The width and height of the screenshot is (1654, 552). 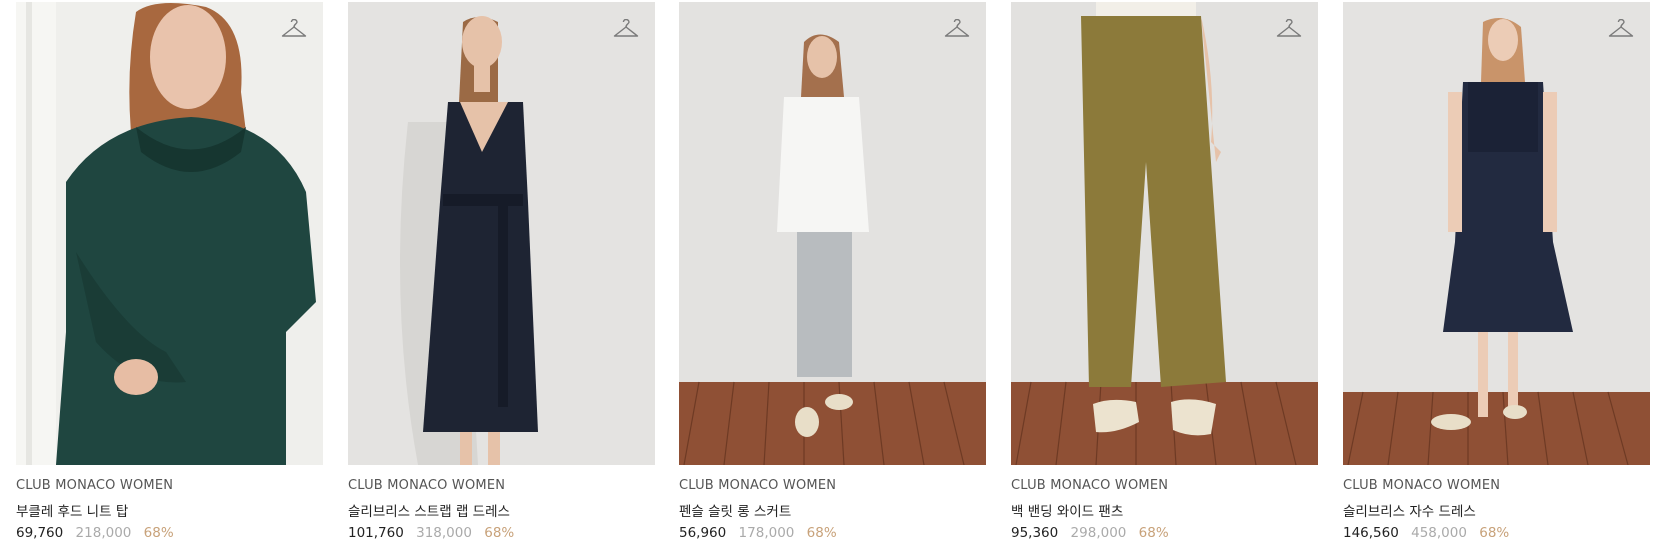 I want to click on original-price: 458,000, so click(x=1439, y=533).